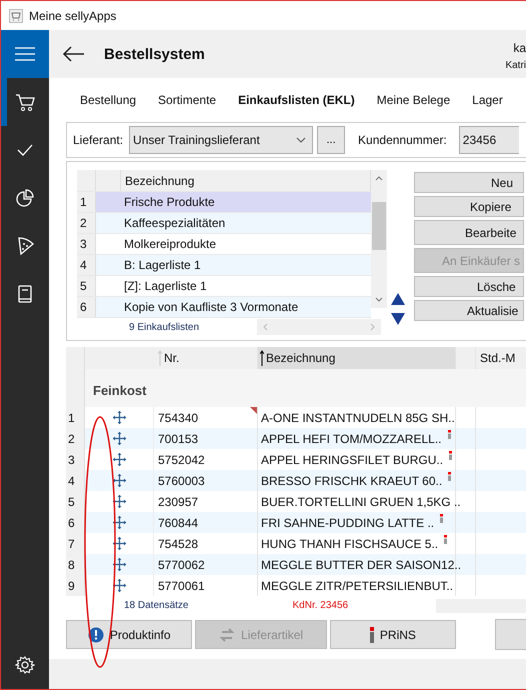  Describe the element at coordinates (156, 605) in the screenshot. I see `record-count: 18 Datensätze` at that location.